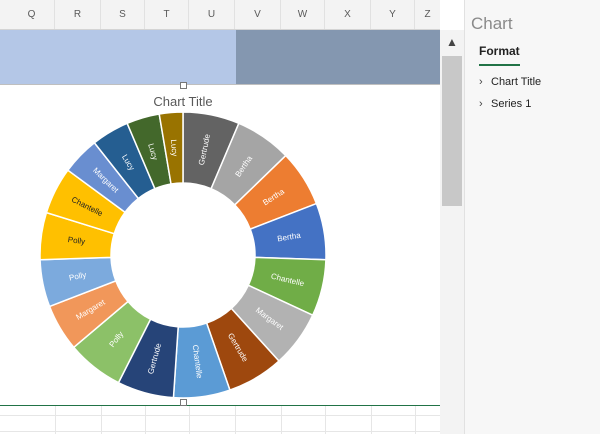 Image resolution: width=600 pixels, height=434 pixels. I want to click on filled-cells-light-blue, so click(118, 57).